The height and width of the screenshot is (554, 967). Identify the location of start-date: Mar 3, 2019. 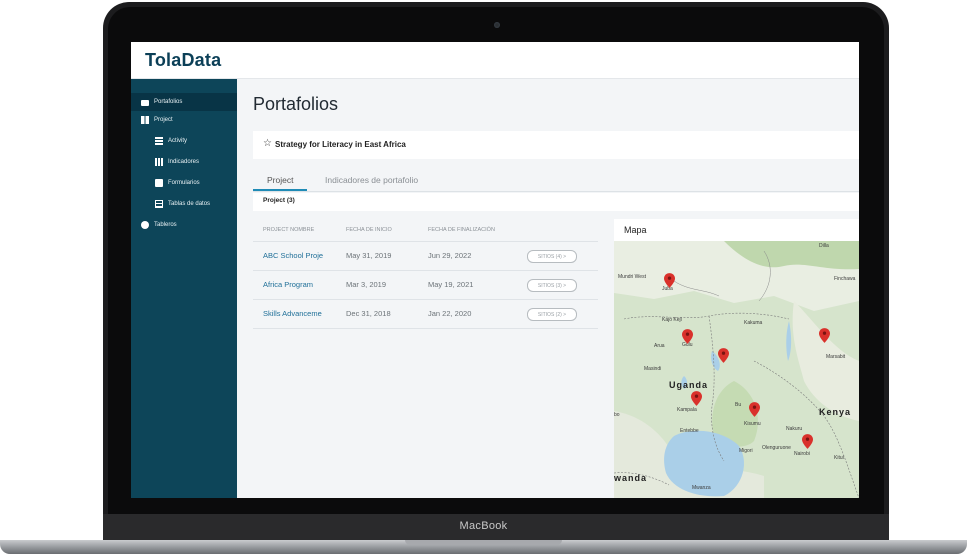
(366, 284).